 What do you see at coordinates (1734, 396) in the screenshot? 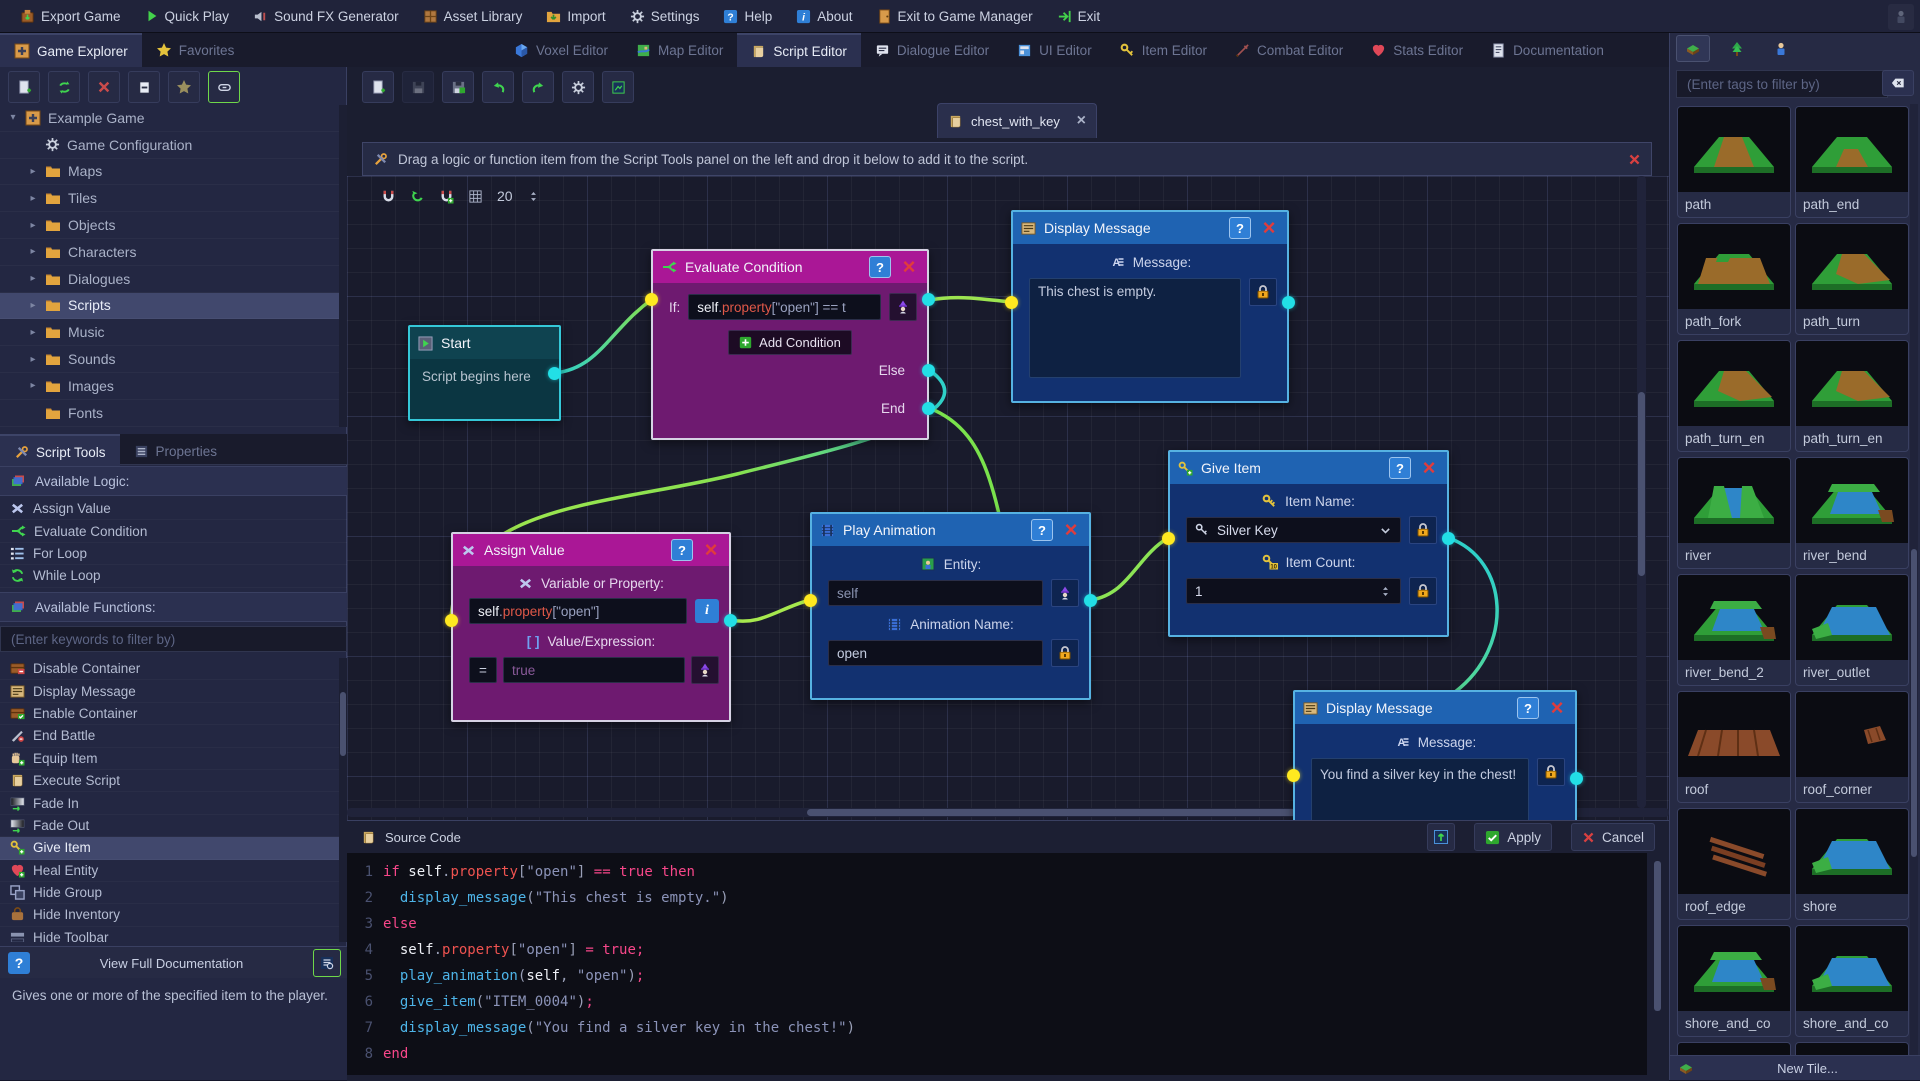
I see `tile-card-path_turn_en: path_turn_en` at bounding box center [1734, 396].